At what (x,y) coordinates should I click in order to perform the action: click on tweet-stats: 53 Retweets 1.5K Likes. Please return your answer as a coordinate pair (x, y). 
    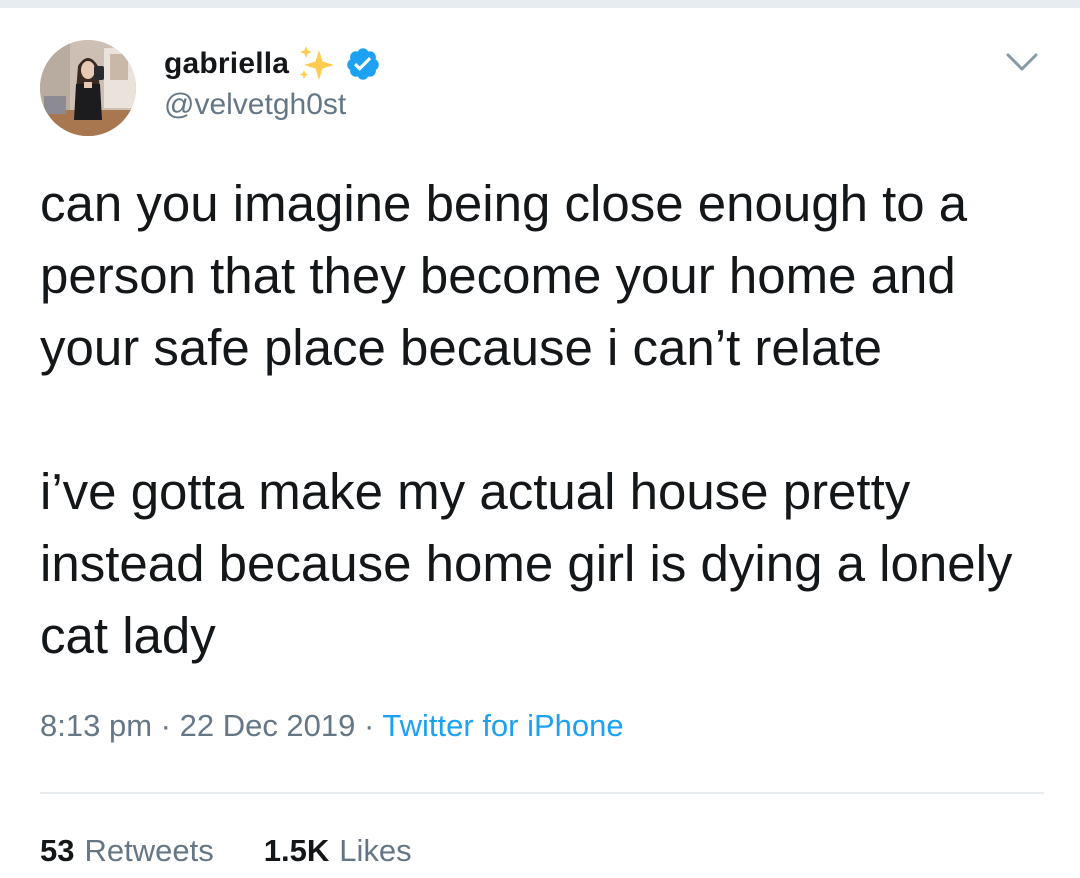
    Looking at the image, I should click on (226, 851).